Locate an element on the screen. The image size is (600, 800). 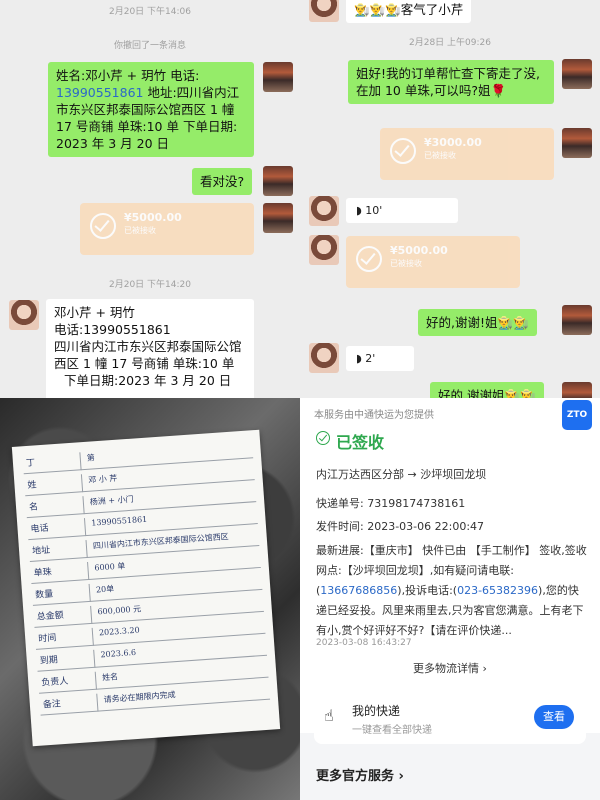
view-button: 查看 is located at coordinates (554, 717).